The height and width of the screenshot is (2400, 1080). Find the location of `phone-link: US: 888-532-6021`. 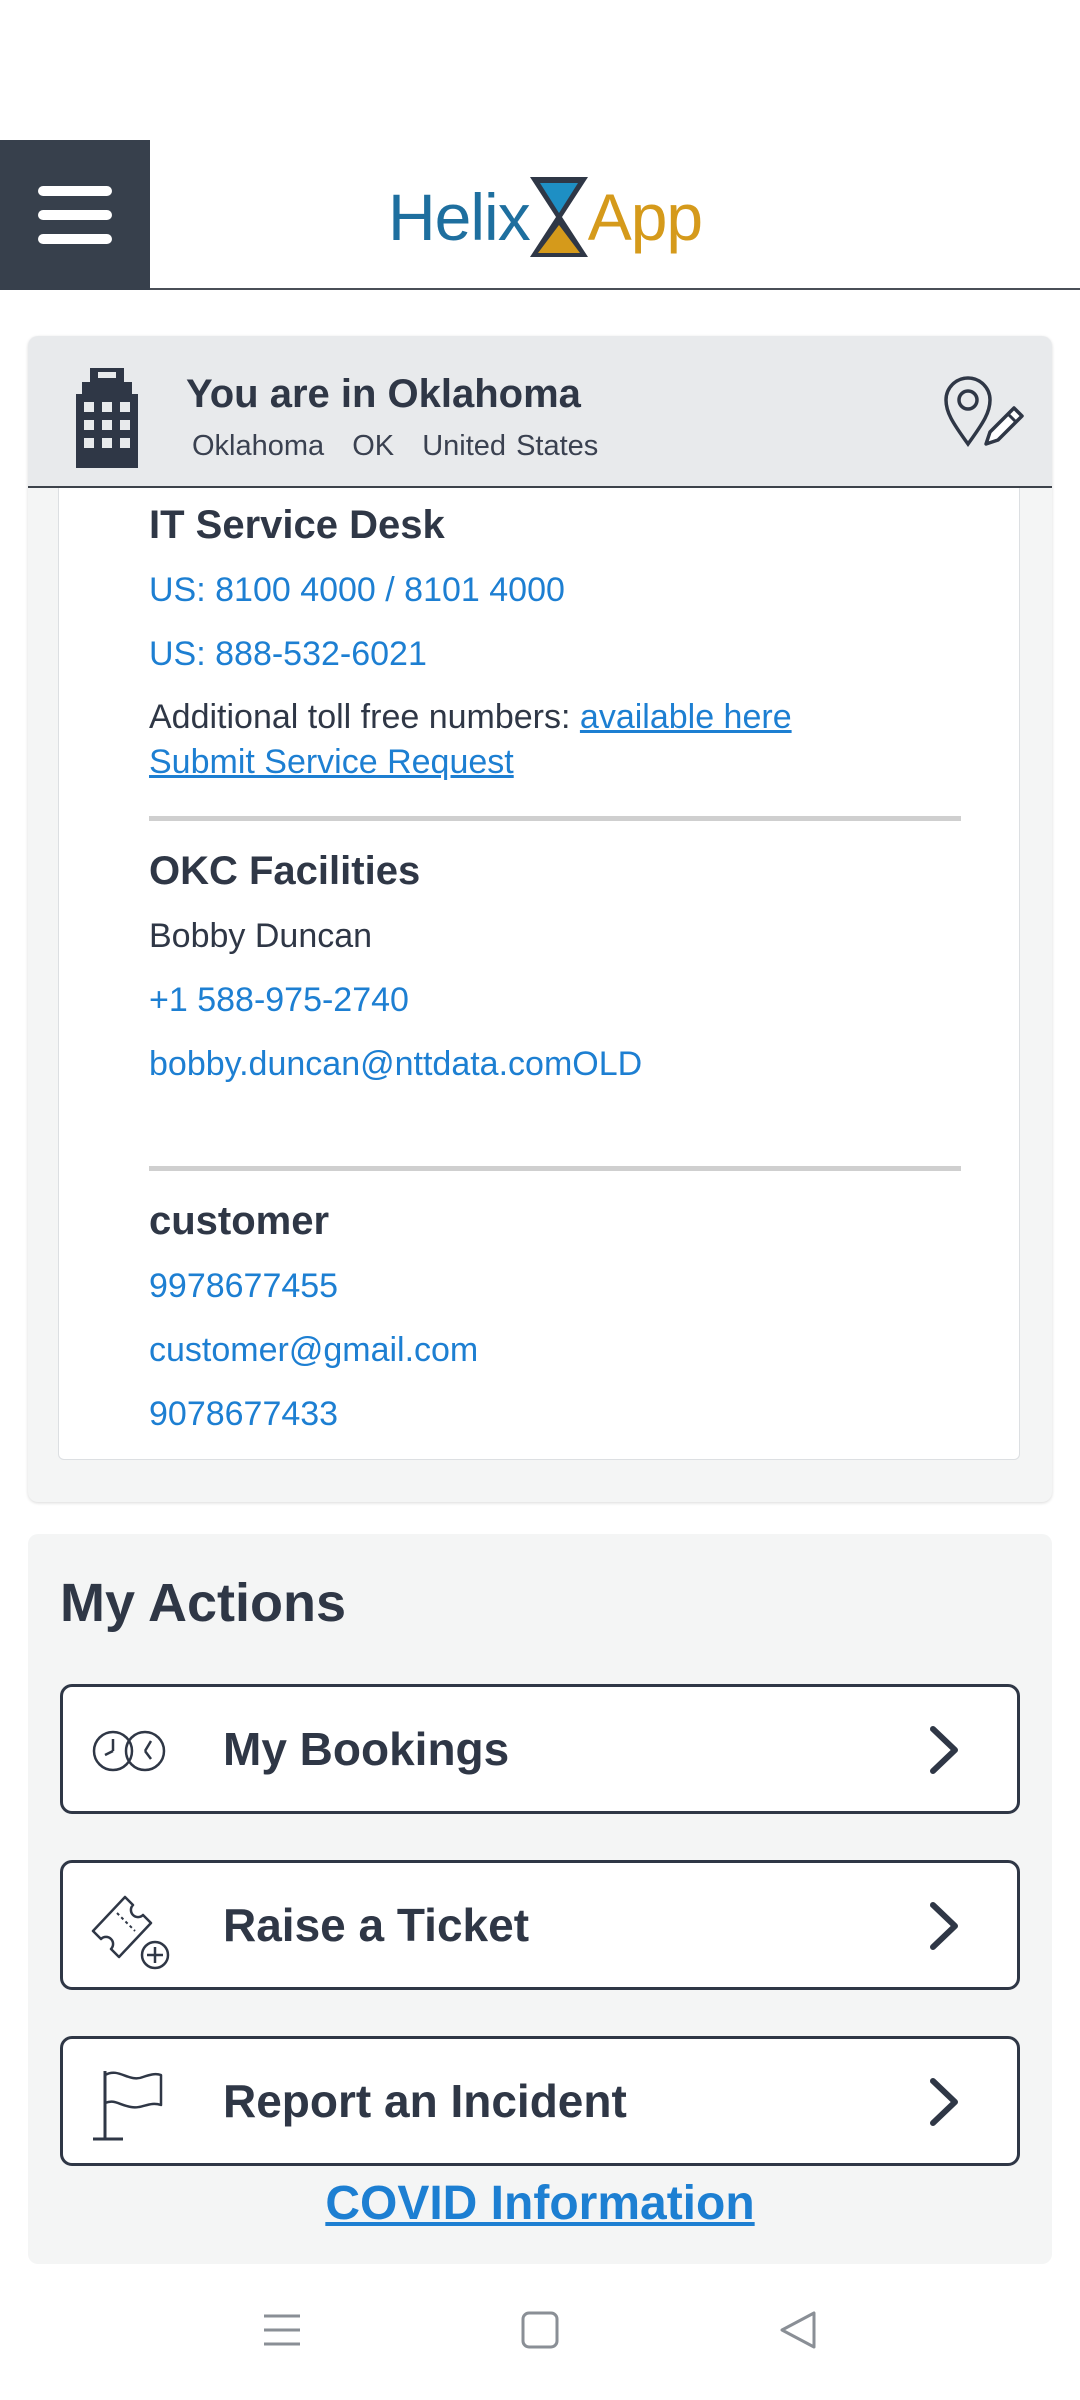

phone-link: US: 888-532-6021 is located at coordinates (555, 654).